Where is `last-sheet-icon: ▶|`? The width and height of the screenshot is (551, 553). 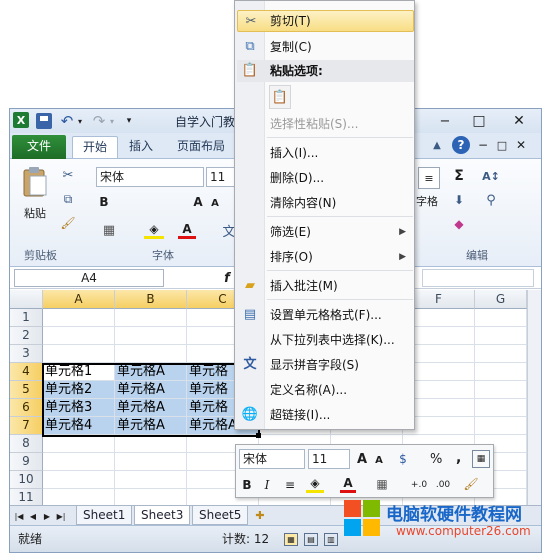 last-sheet-icon: ▶| is located at coordinates (61, 516).